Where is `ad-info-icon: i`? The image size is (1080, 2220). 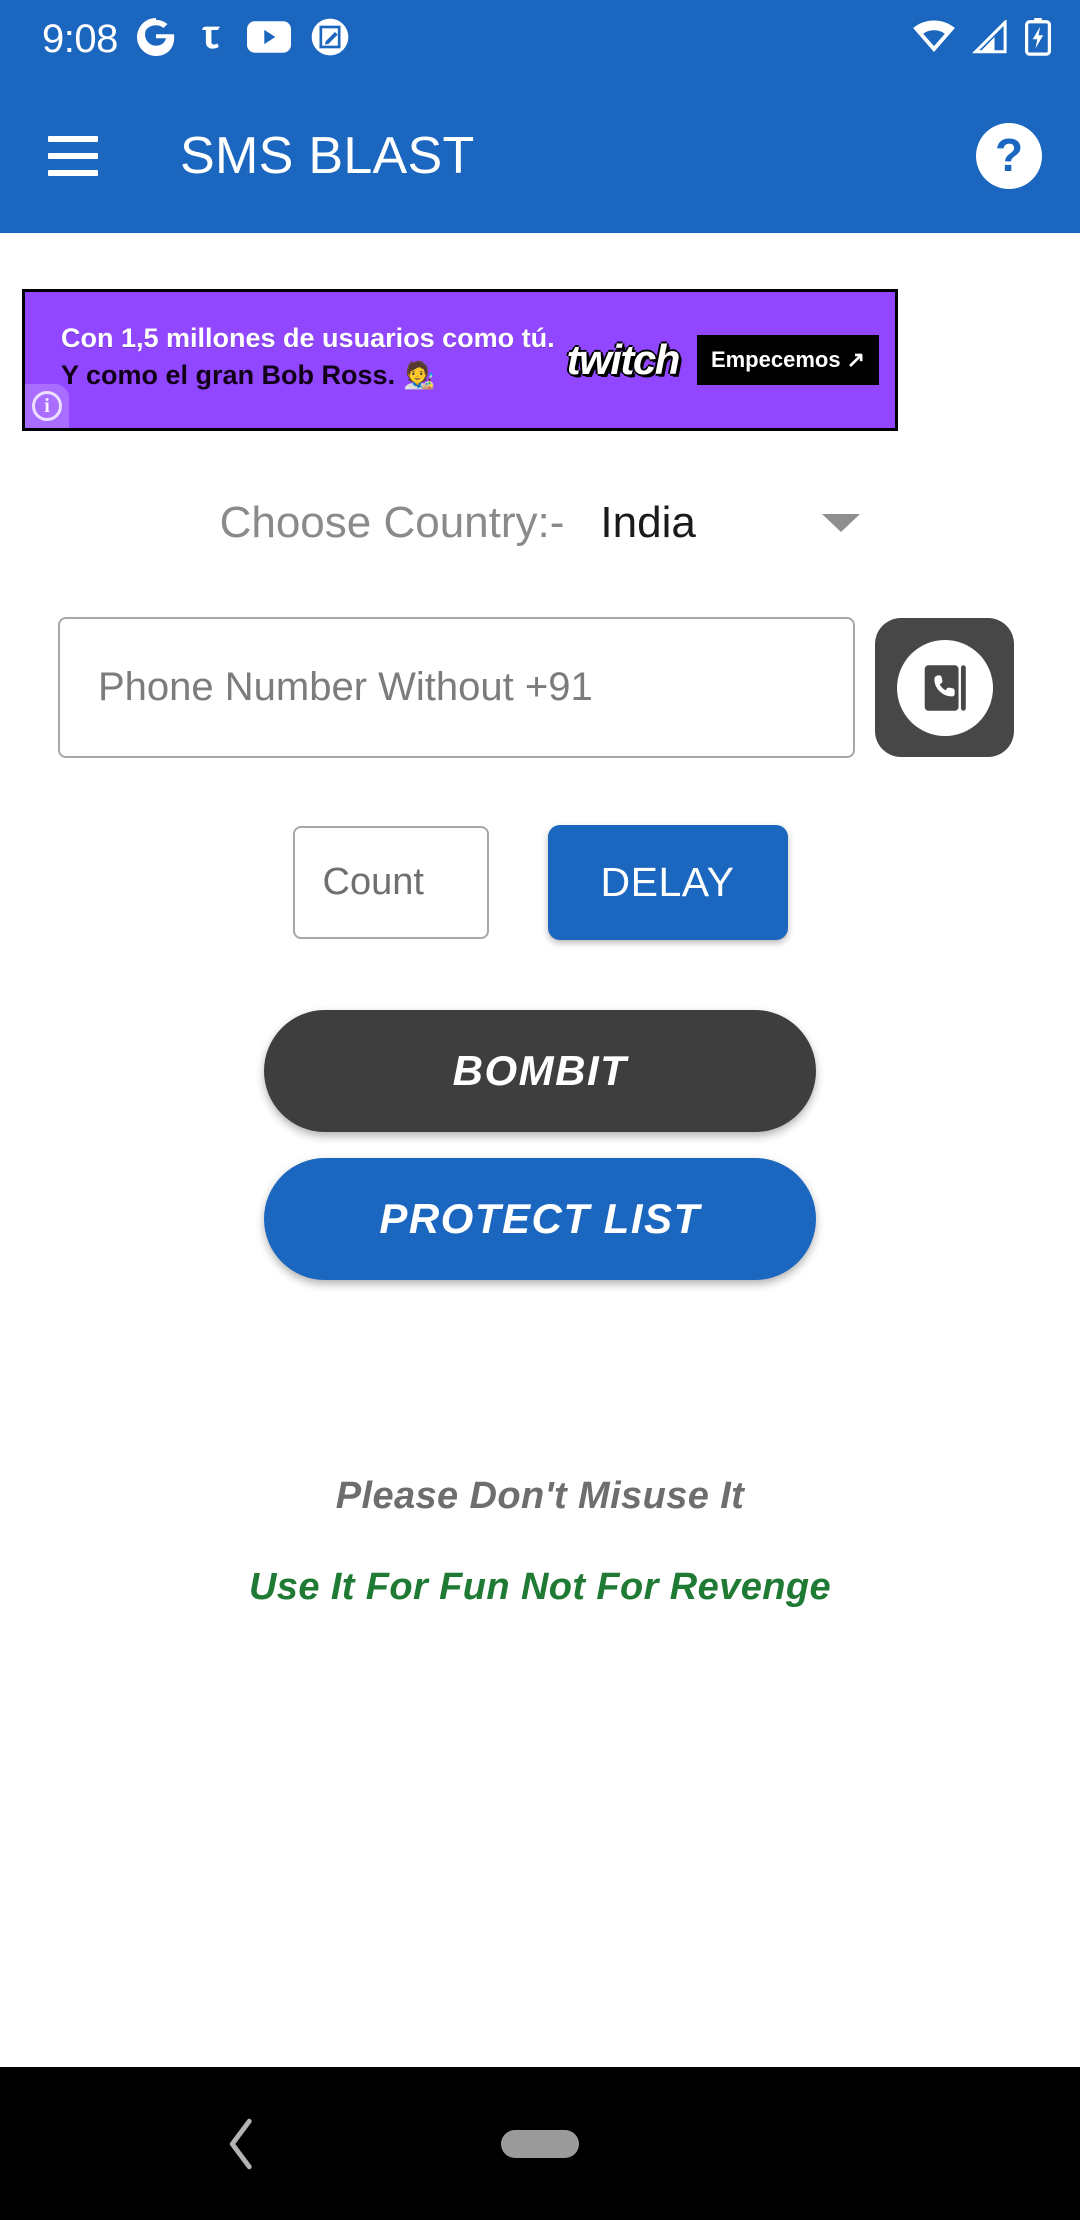 ad-info-icon: i is located at coordinates (47, 406).